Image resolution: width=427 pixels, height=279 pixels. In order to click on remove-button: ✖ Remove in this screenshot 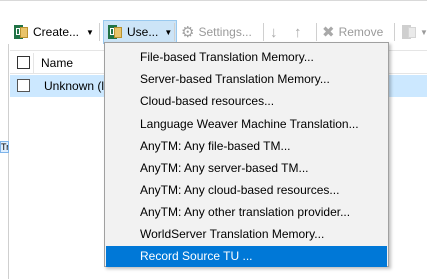, I will do `click(352, 32)`.